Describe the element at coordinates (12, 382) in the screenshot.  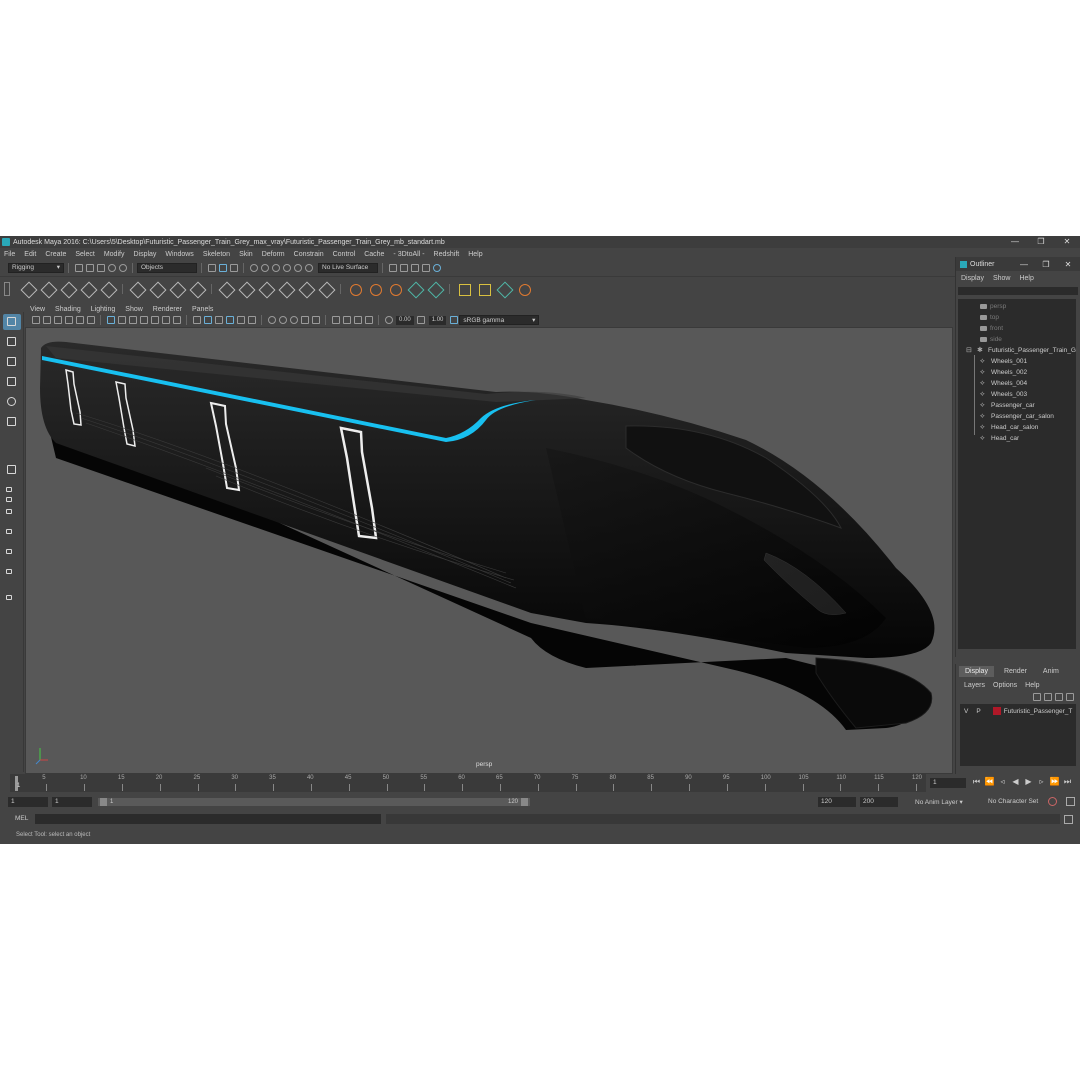
I see `move-tool-button` at that location.